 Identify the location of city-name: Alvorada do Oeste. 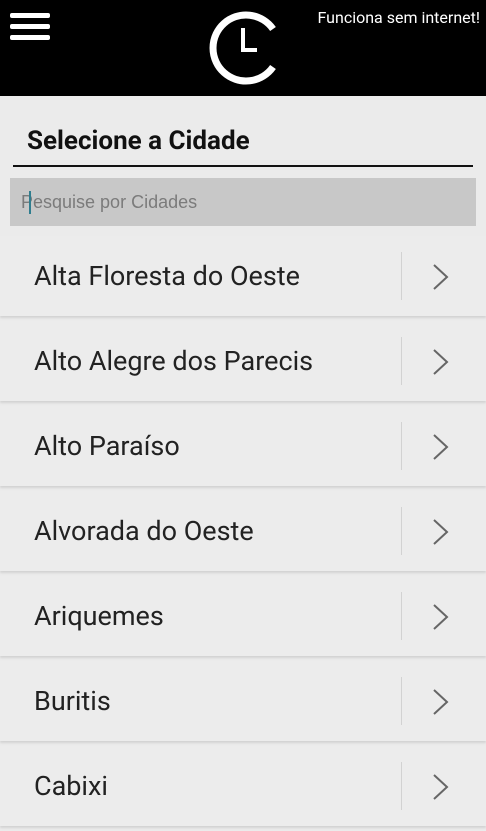
(144, 531).